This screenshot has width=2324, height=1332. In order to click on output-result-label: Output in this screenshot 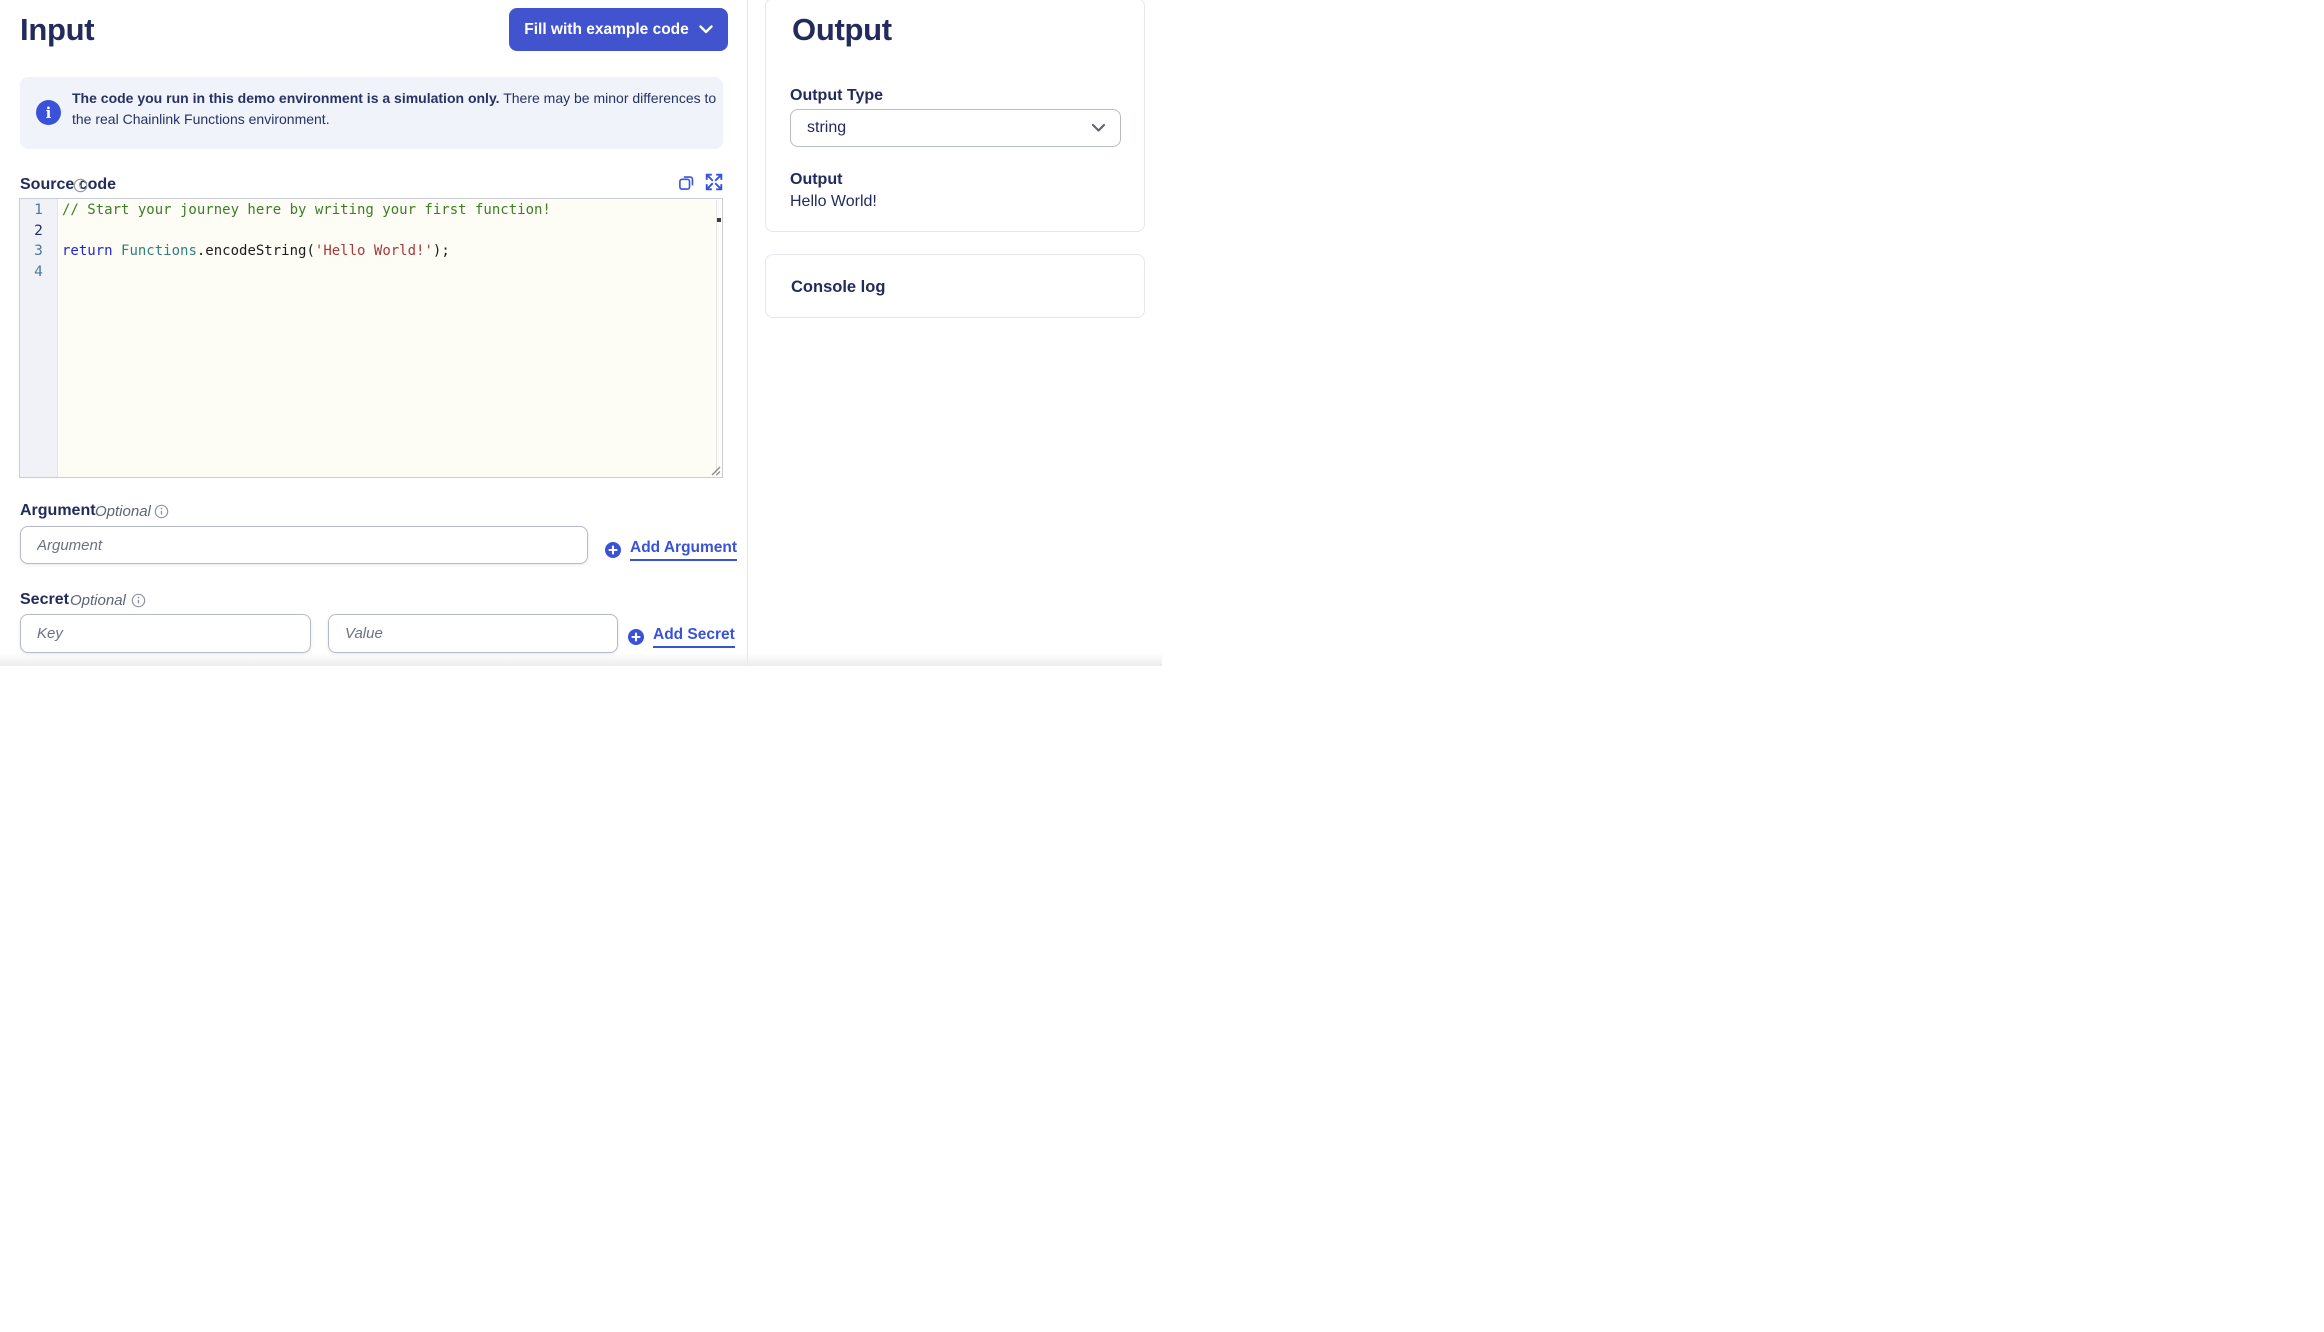, I will do `click(816, 179)`.